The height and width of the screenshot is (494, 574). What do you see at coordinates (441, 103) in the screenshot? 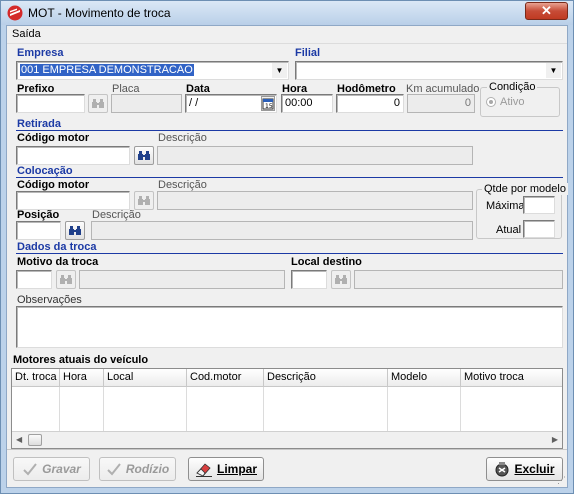
I see `km-acumulado-input: 0` at bounding box center [441, 103].